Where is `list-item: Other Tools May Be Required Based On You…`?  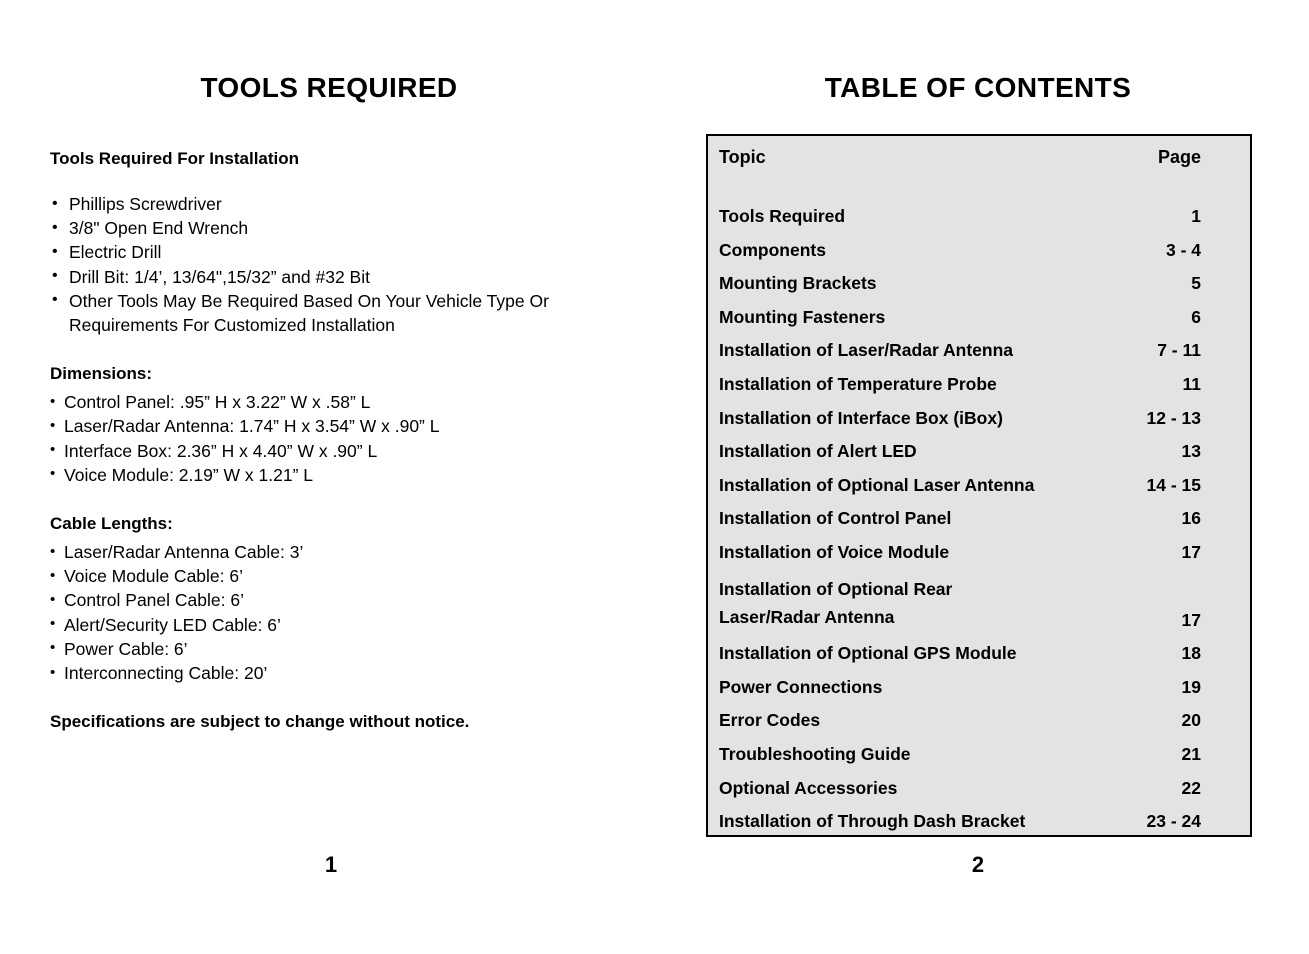
list-item: Other Tools May Be Required Based On You… is located at coordinates (350, 312).